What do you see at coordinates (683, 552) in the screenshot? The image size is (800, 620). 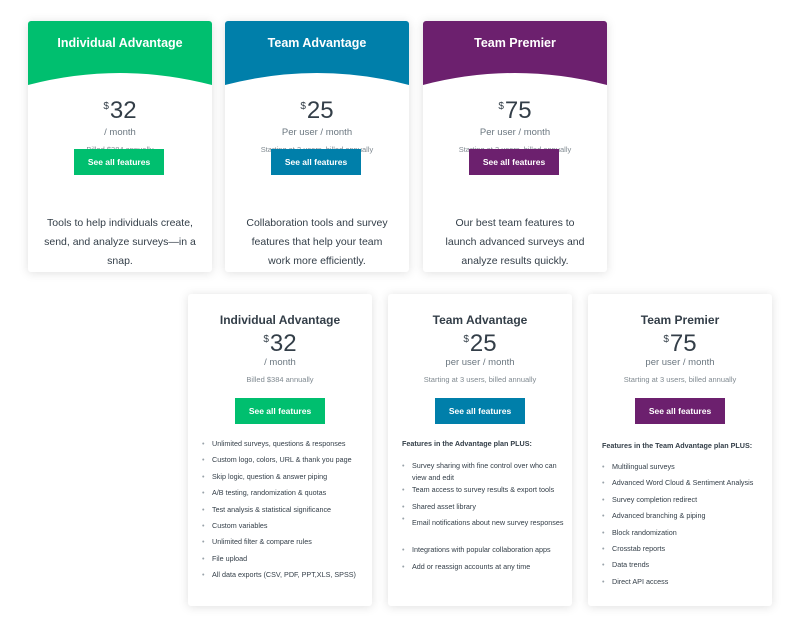 I see `list-item: Crosstab reports` at bounding box center [683, 552].